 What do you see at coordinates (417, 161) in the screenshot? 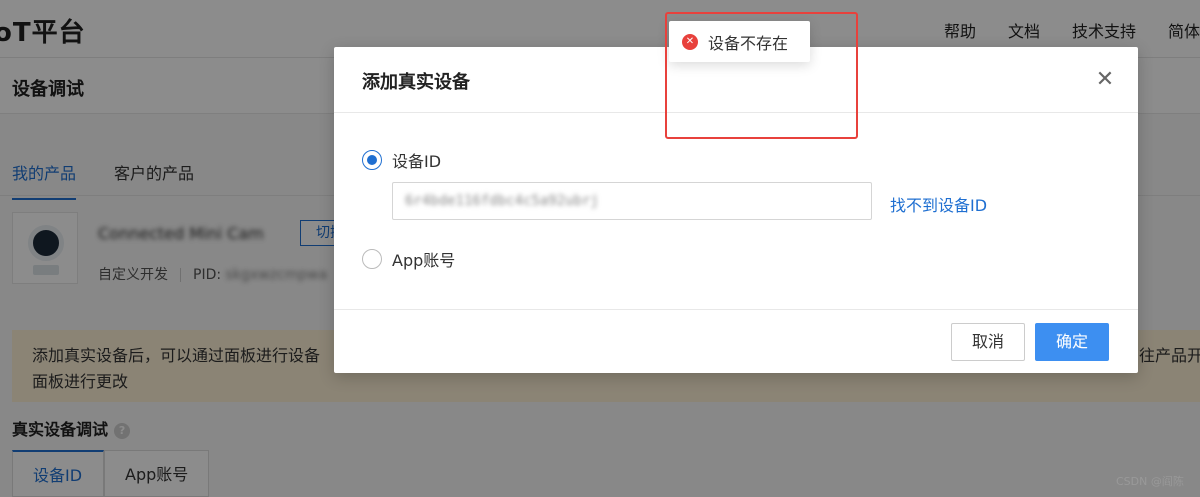
I see `option-device-id-label: 设备ID` at bounding box center [417, 161].